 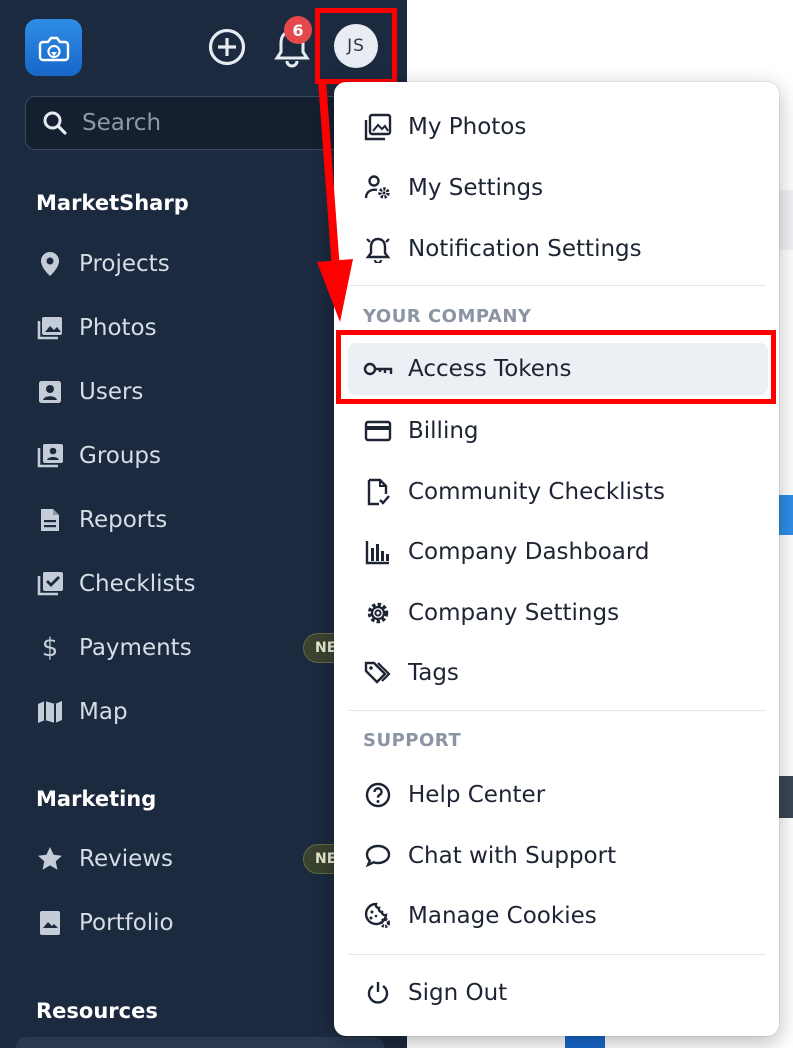 What do you see at coordinates (476, 188) in the screenshot?
I see `menu-item-label: My Settings` at bounding box center [476, 188].